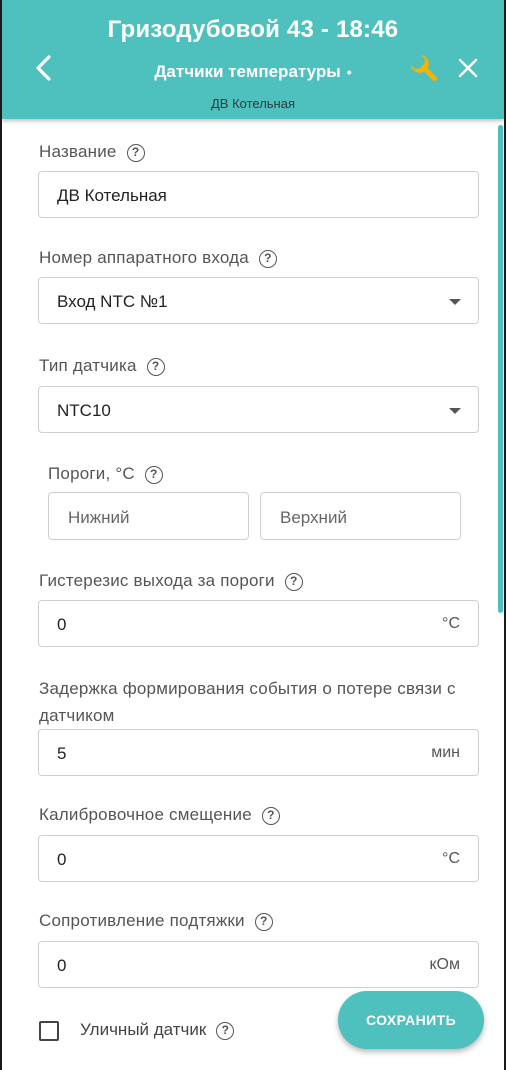 The width and height of the screenshot is (506, 1070). What do you see at coordinates (445, 752) in the screenshot?
I see `delay-unit: мин` at bounding box center [445, 752].